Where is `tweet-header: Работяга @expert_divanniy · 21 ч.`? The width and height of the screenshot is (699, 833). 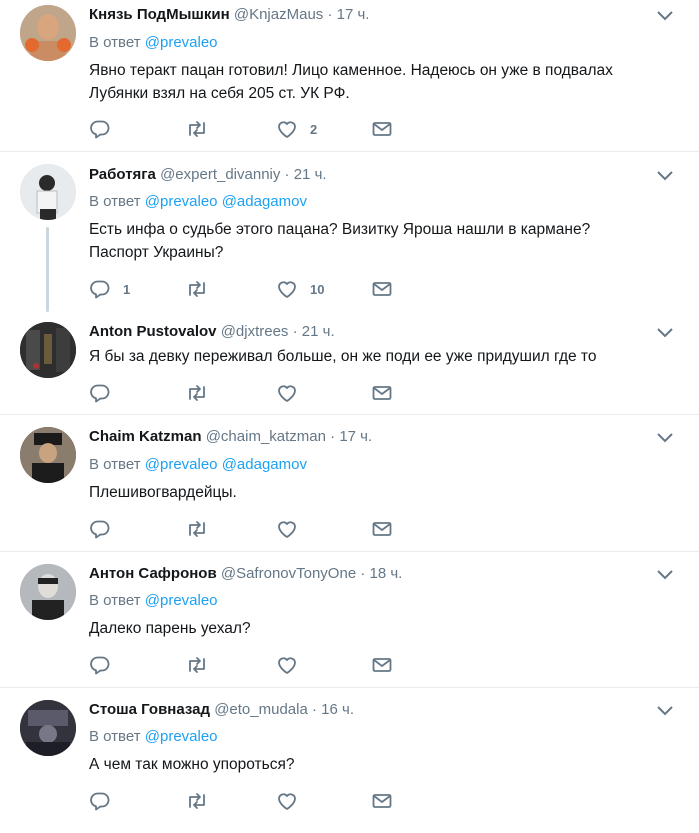
tweet-header: Работяга @expert_divanniy · 21 ч. is located at coordinates (208, 174).